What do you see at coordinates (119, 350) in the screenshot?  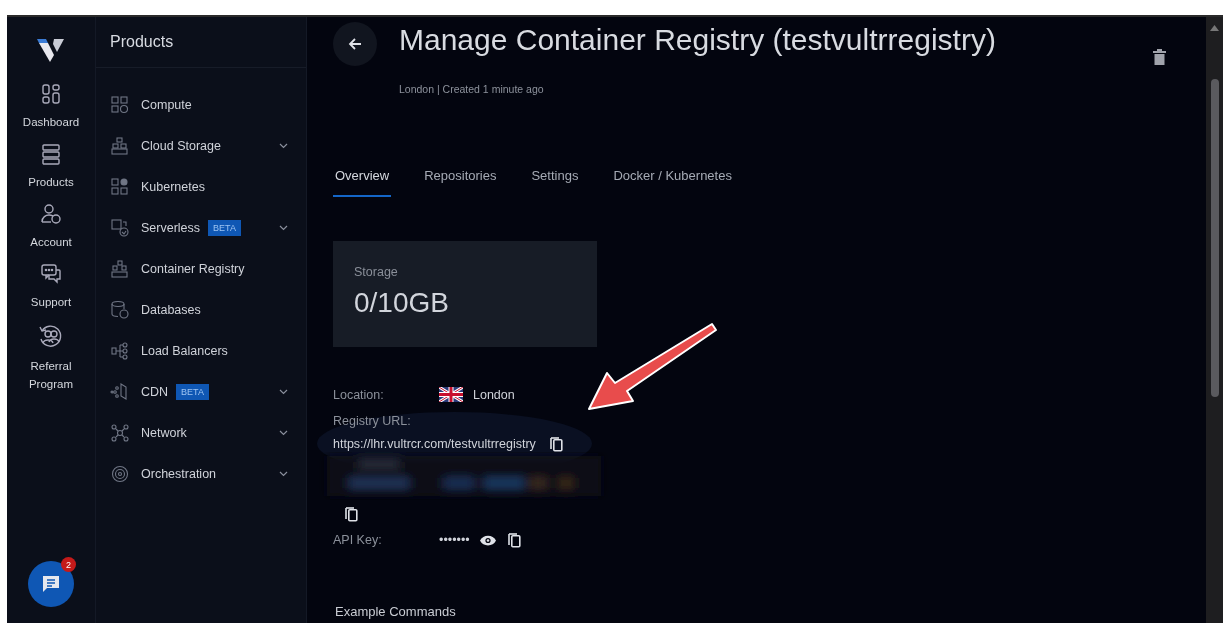 I see `balancer-icon` at bounding box center [119, 350].